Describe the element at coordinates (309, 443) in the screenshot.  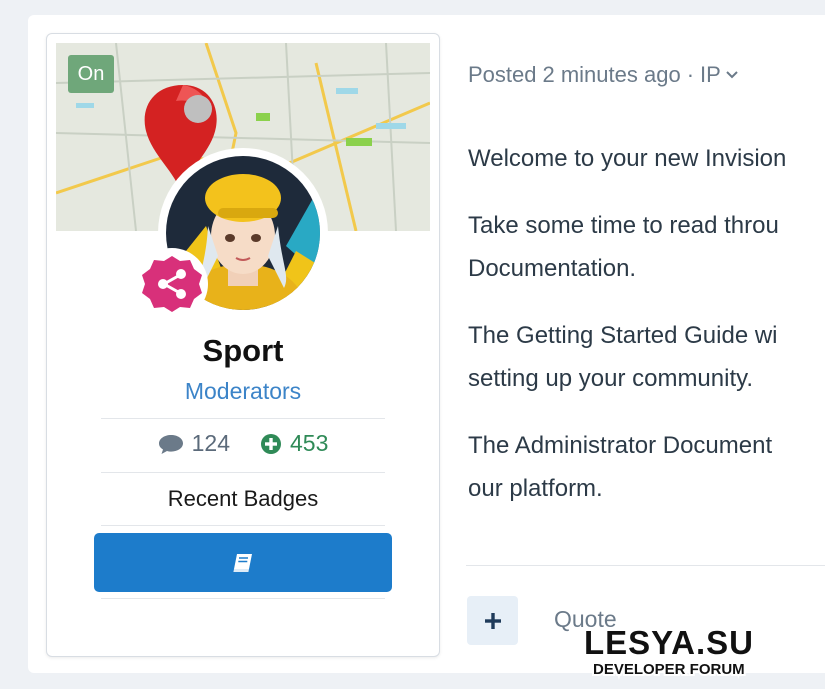
I see `reputation-value: 453` at that location.